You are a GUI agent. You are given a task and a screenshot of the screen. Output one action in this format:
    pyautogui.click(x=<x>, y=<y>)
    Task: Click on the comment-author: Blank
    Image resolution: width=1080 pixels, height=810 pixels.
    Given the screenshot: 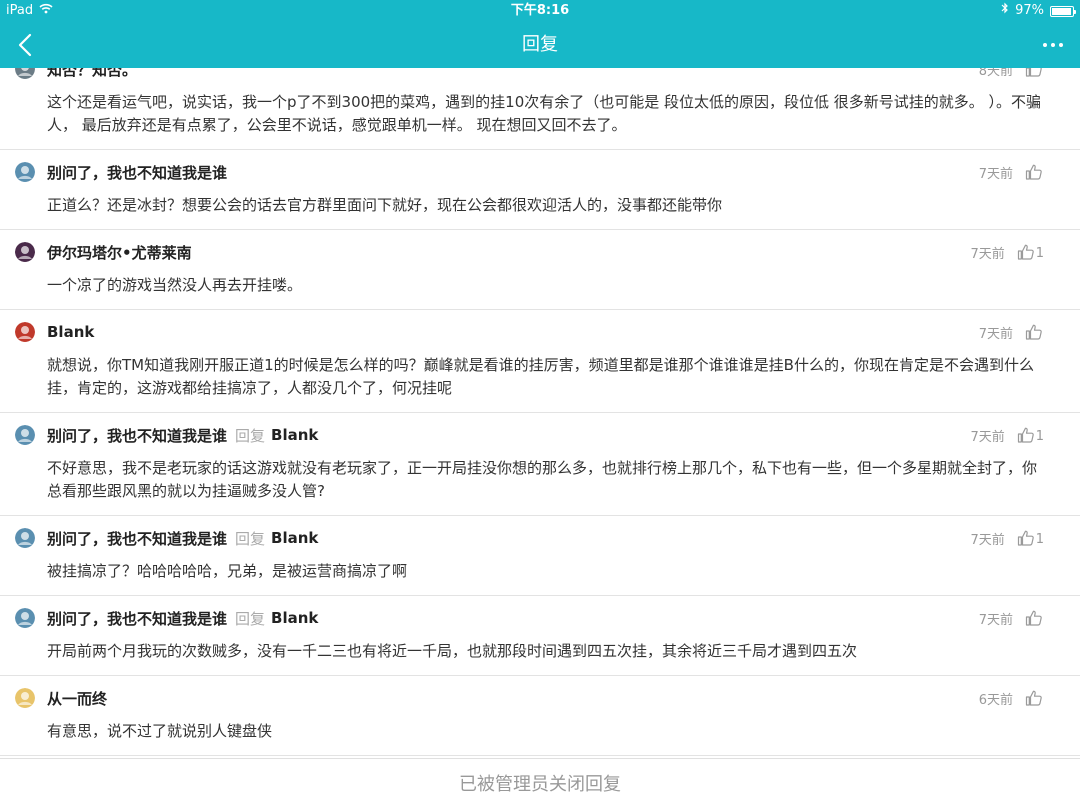 What is the action you would take?
    pyautogui.click(x=70, y=332)
    